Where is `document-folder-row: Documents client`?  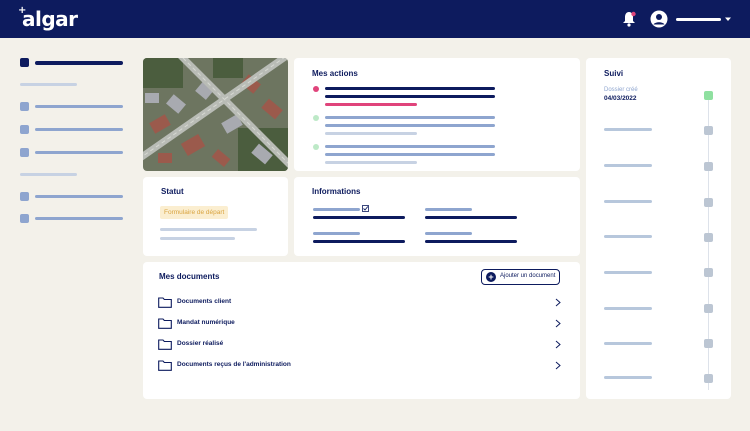
document-folder-row: Documents client is located at coordinates (360, 303).